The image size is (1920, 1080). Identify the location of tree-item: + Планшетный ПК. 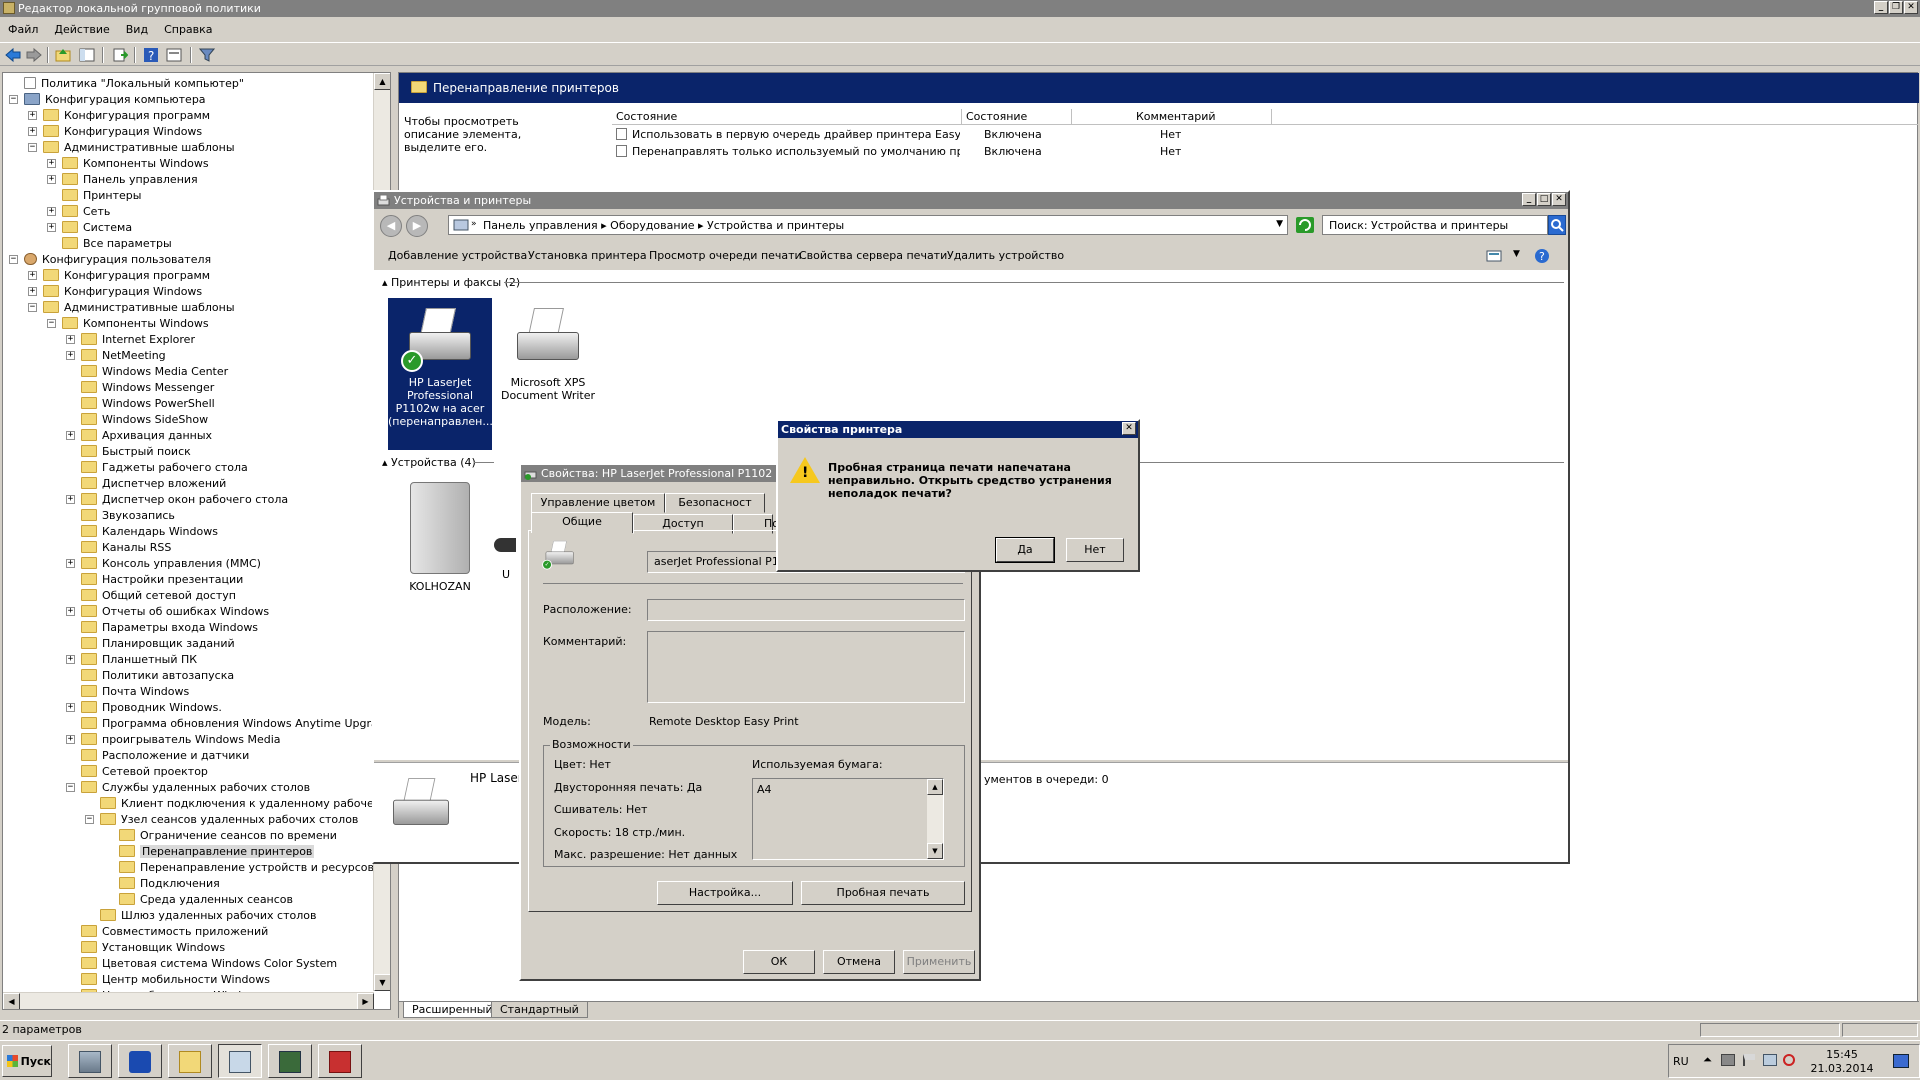
(131, 659).